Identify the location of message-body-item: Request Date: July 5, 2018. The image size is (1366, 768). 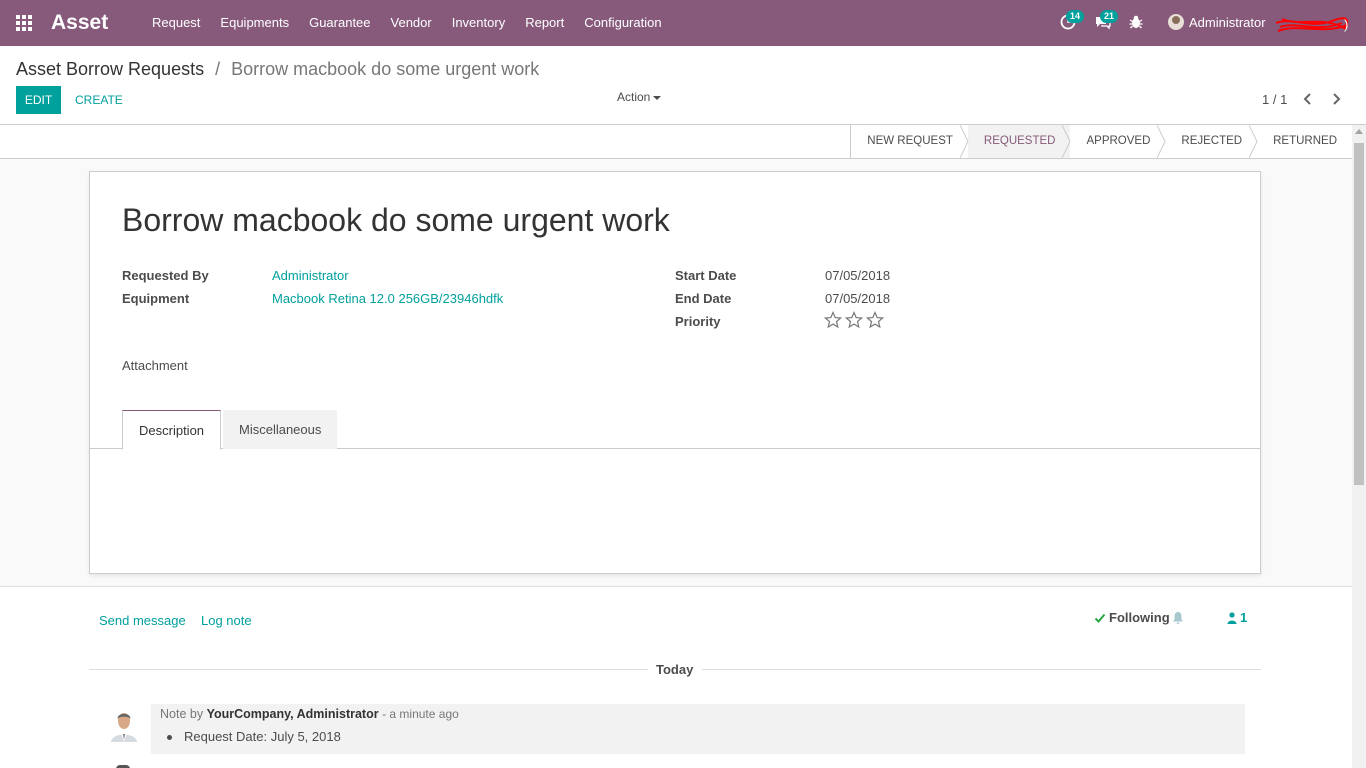
(254, 736).